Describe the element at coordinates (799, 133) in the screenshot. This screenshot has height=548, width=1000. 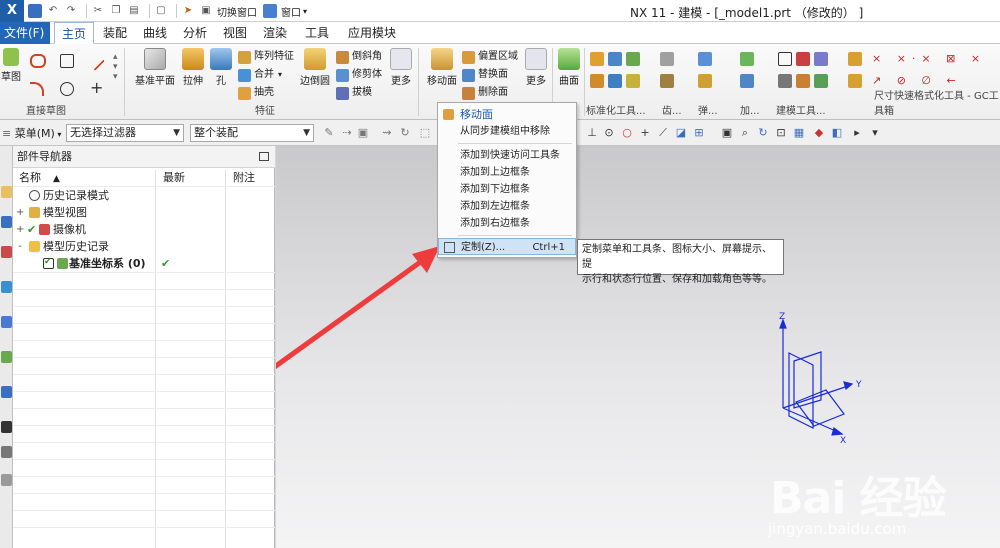
I see `view-orientation-icon: ▦` at that location.